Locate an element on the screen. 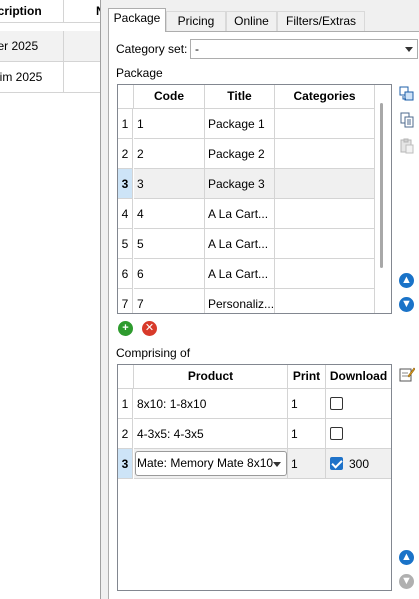  comprising-of-label: Comprising of is located at coordinates (153, 353).